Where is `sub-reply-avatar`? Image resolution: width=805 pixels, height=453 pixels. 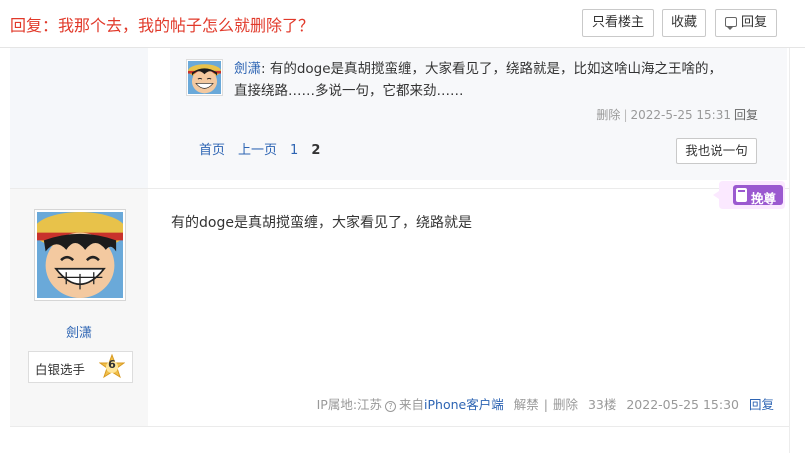 sub-reply-avatar is located at coordinates (204, 77).